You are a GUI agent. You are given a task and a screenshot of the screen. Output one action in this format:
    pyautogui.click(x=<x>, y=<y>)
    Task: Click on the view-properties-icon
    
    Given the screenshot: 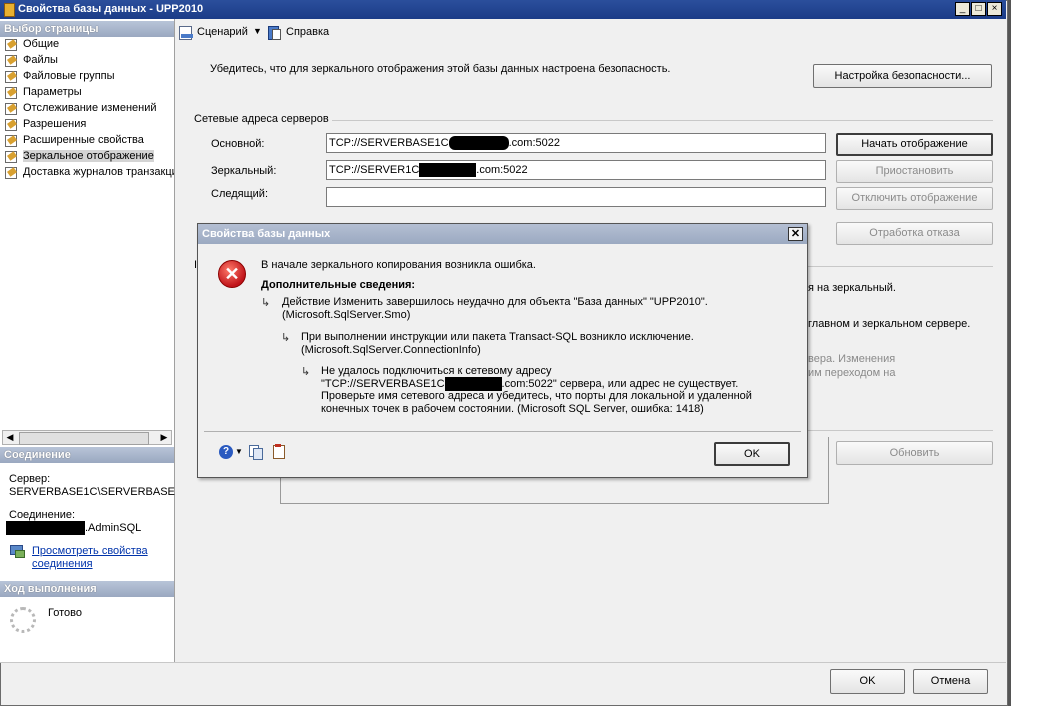 What is the action you would take?
    pyautogui.click(x=17, y=551)
    